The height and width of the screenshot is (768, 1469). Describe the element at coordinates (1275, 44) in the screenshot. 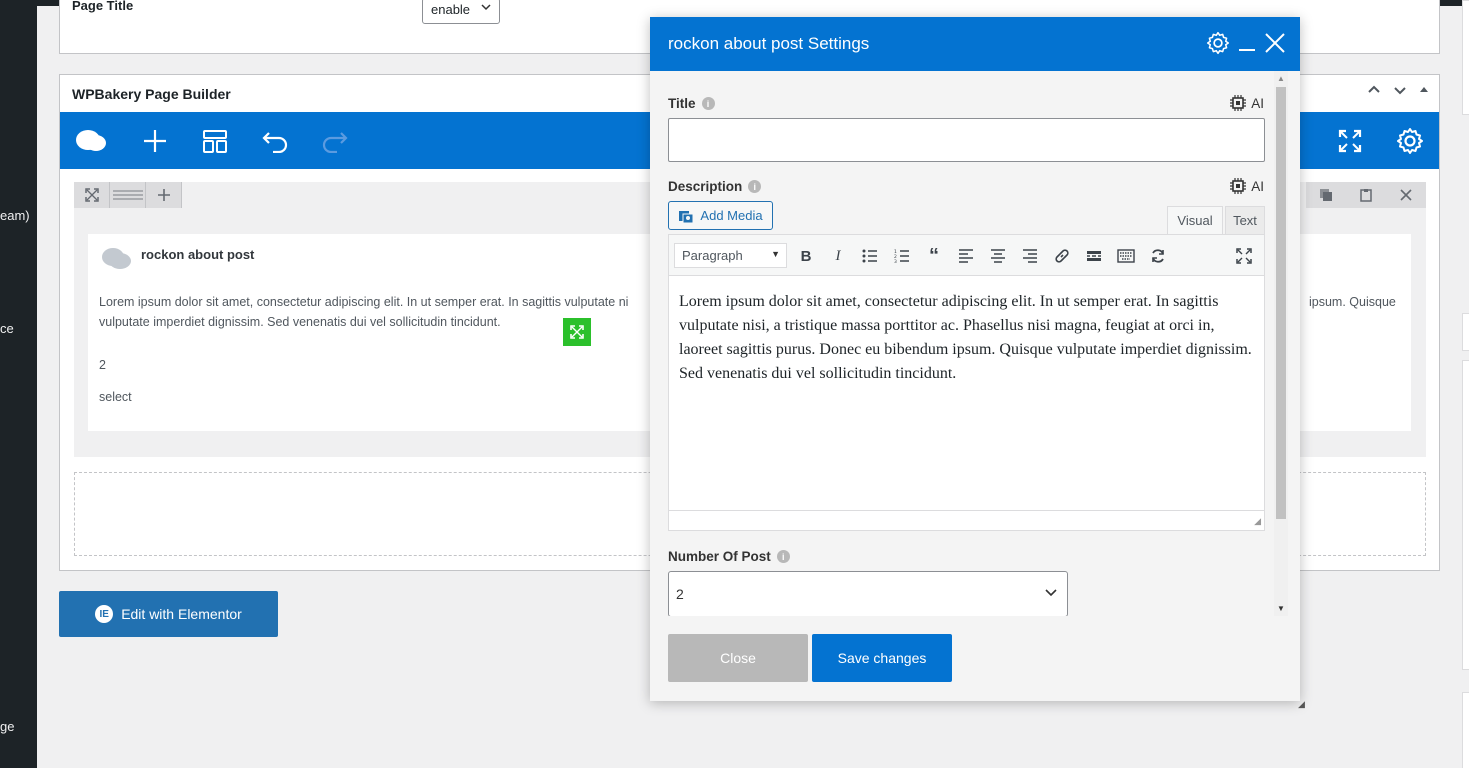

I see `close-icon` at that location.